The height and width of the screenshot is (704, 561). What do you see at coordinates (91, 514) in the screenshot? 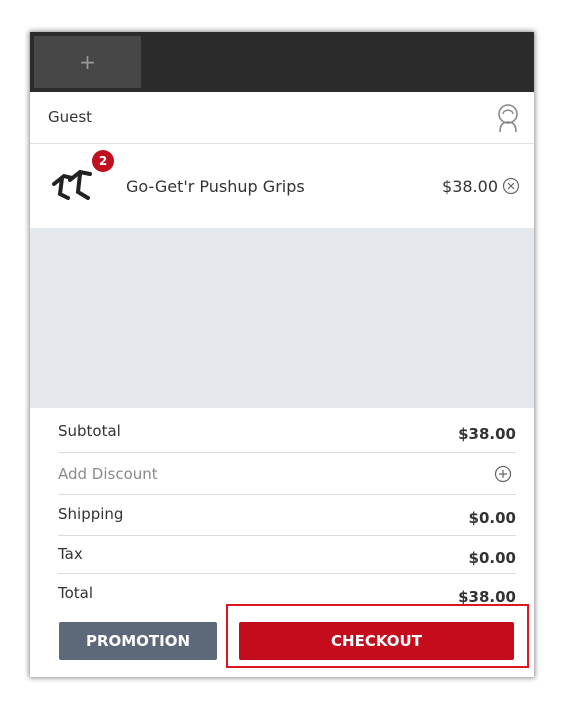
I see `shipping-label: Shipping` at bounding box center [91, 514].